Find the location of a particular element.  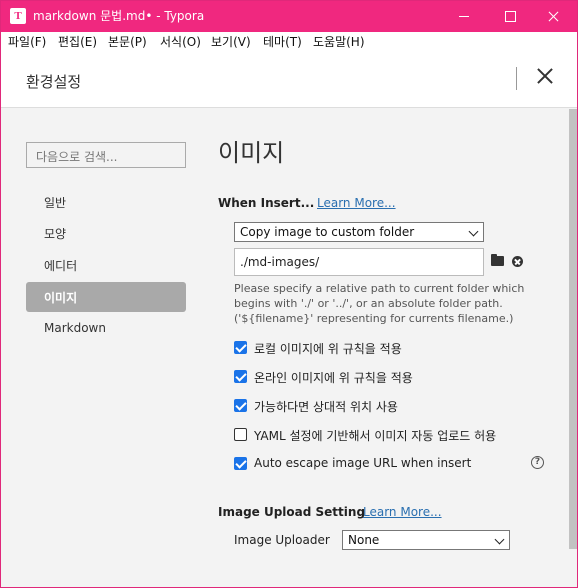

preferences-header: 환경설정 is located at coordinates (289, 80).